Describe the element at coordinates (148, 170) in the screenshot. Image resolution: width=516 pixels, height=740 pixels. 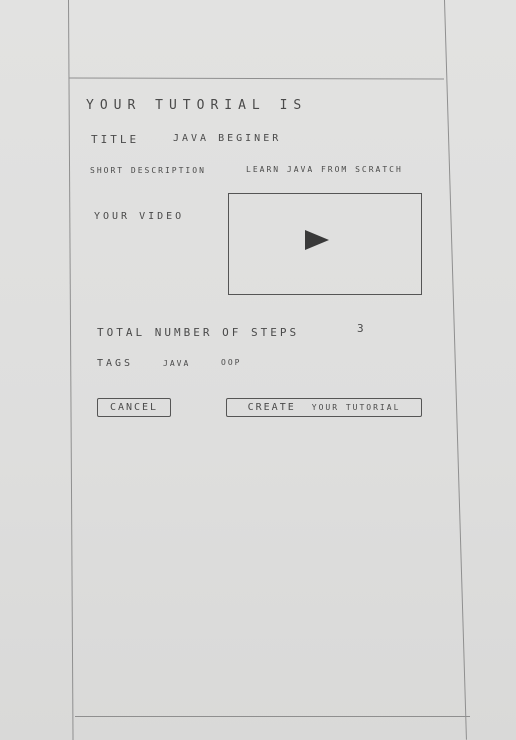
I see `description-label: SHORT DESCRIPTION` at that location.